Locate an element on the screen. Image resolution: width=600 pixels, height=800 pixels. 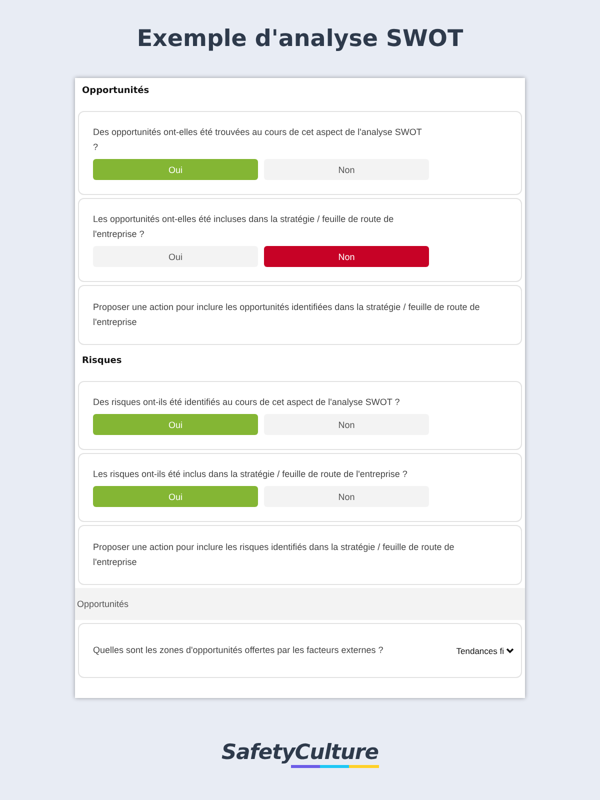
section-heading: Opportunités is located at coordinates (115, 91).